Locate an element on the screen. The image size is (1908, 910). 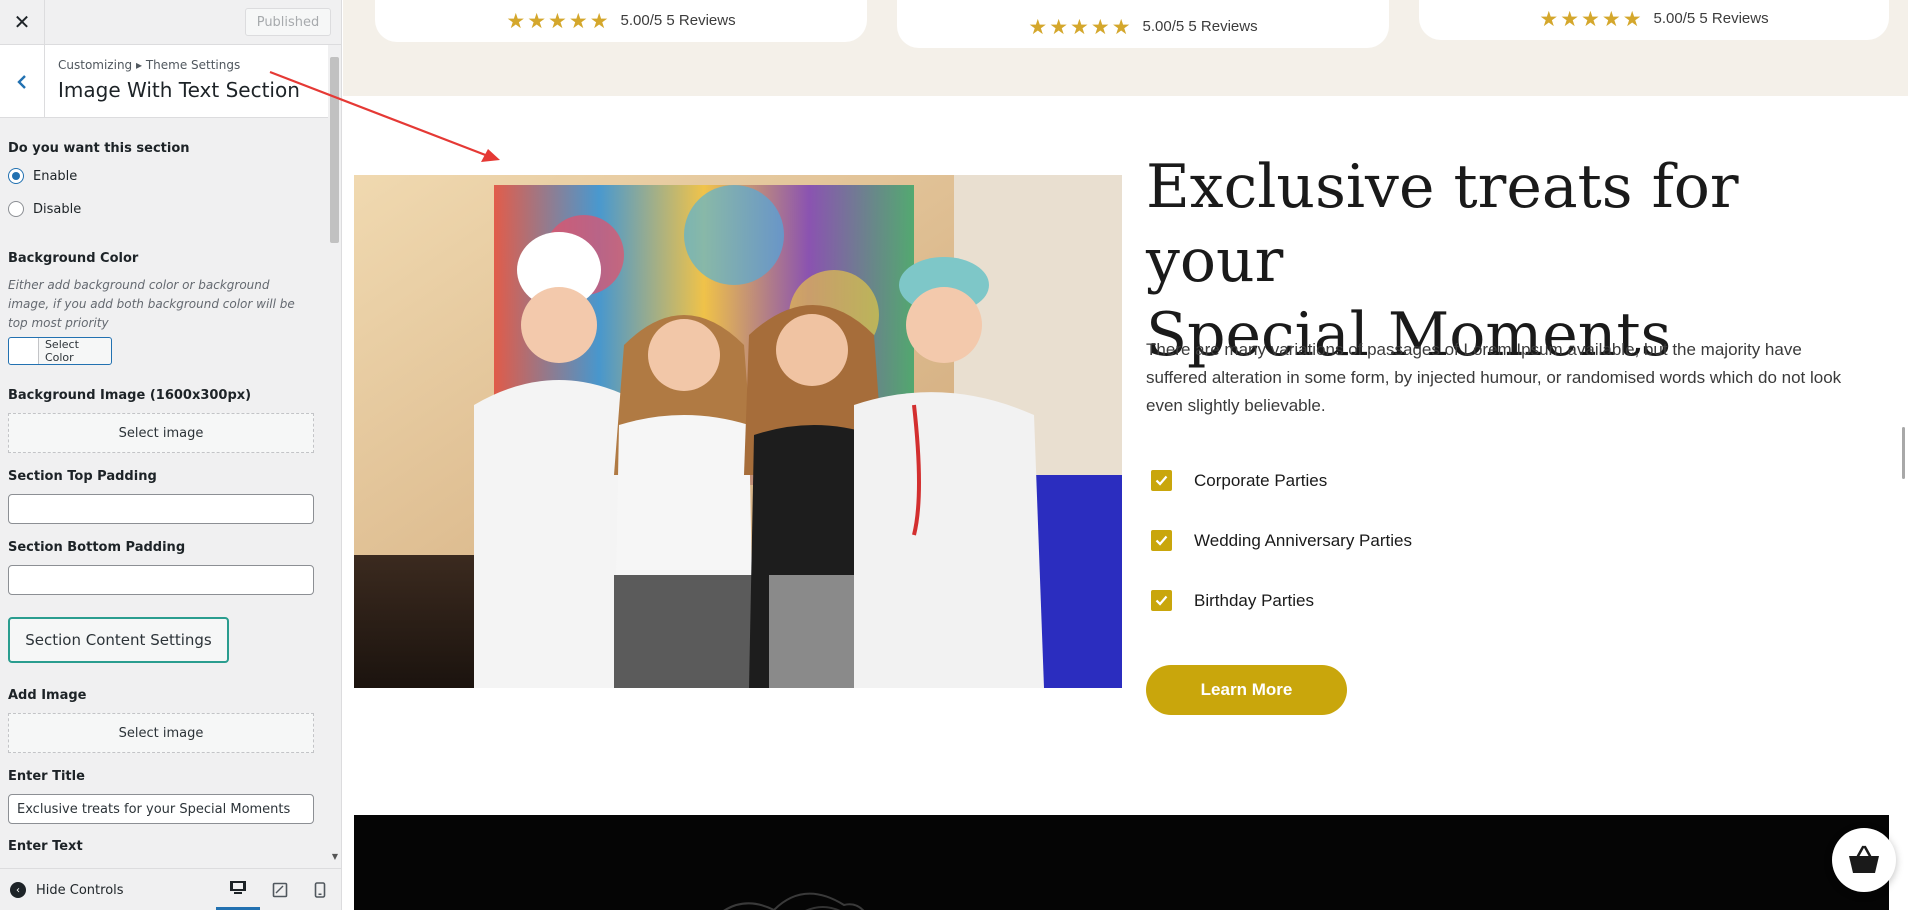
radio-enable: Enable is located at coordinates (42, 176).